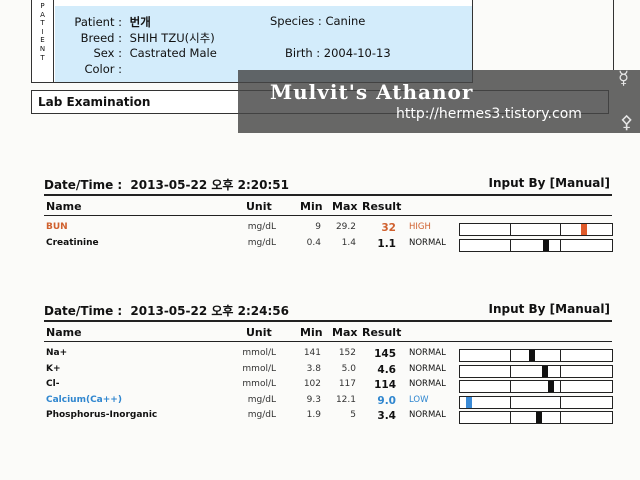 This screenshot has width=640, height=480. Describe the element at coordinates (140, 22) in the screenshot. I see `patient-name: 번개` at that location.